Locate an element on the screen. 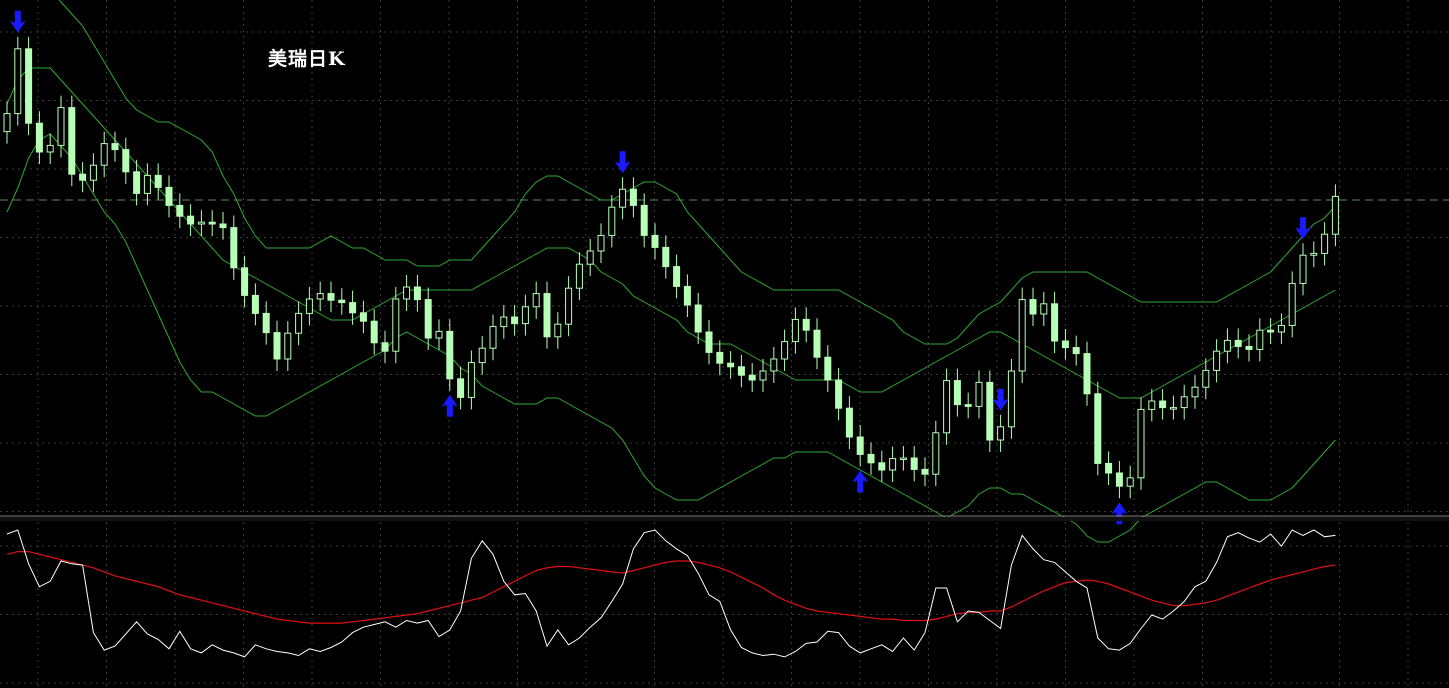  arrow-down-icon is located at coordinates (1000, 399).